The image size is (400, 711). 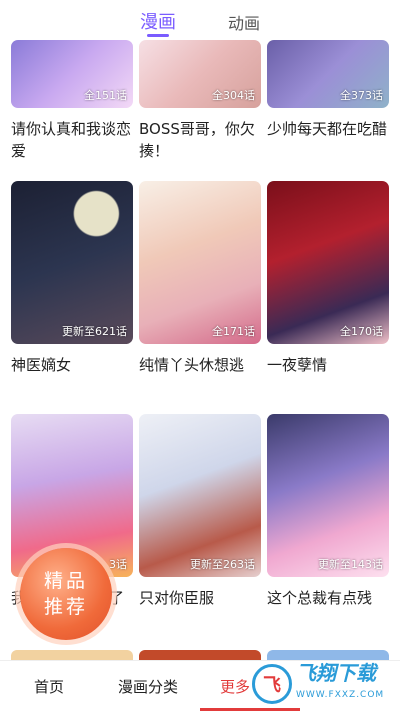 I want to click on tab-donghua: 动画, so click(x=244, y=22).